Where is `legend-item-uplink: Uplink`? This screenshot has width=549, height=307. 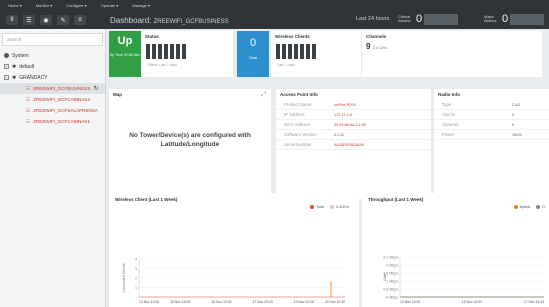
legend-item-uplink: Uplink is located at coordinates (521, 207).